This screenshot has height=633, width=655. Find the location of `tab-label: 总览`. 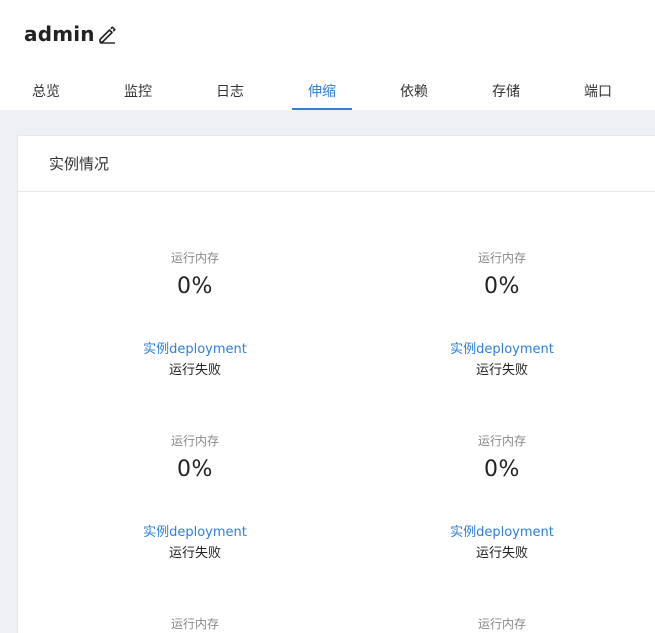

tab-label: 总览 is located at coordinates (46, 92).